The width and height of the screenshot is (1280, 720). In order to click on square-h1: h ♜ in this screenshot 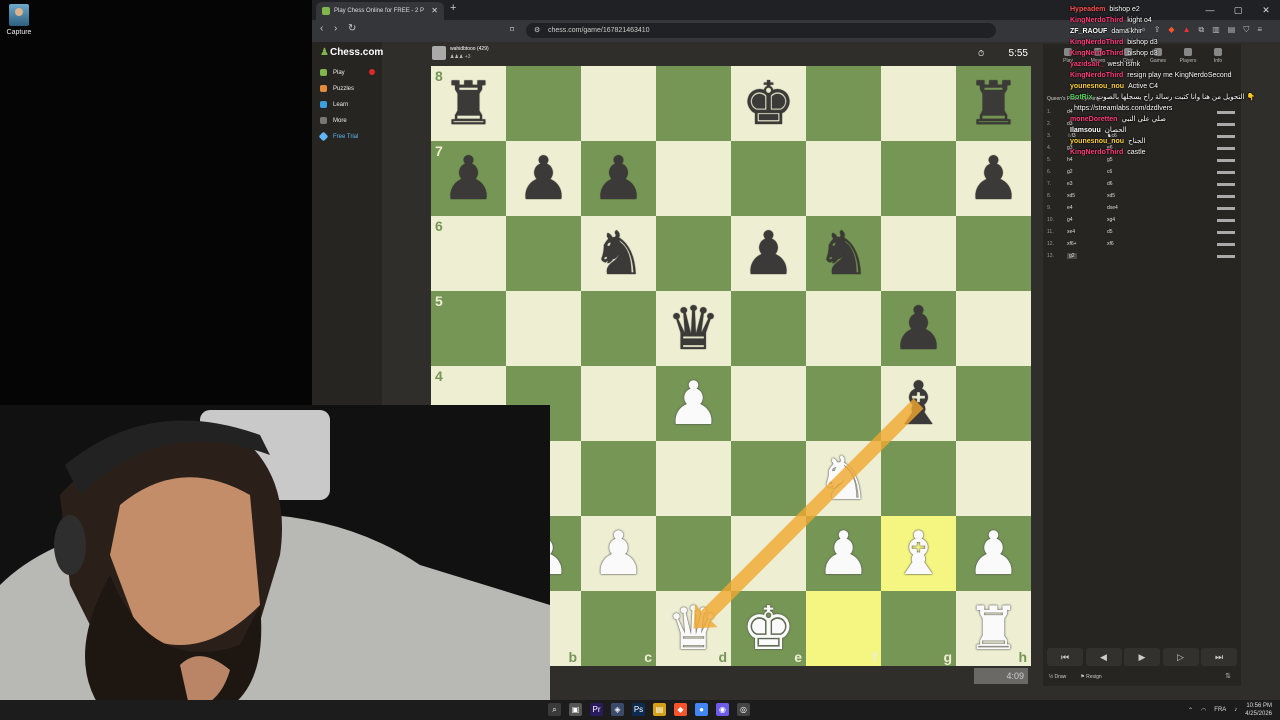, I will do `click(993, 628)`.